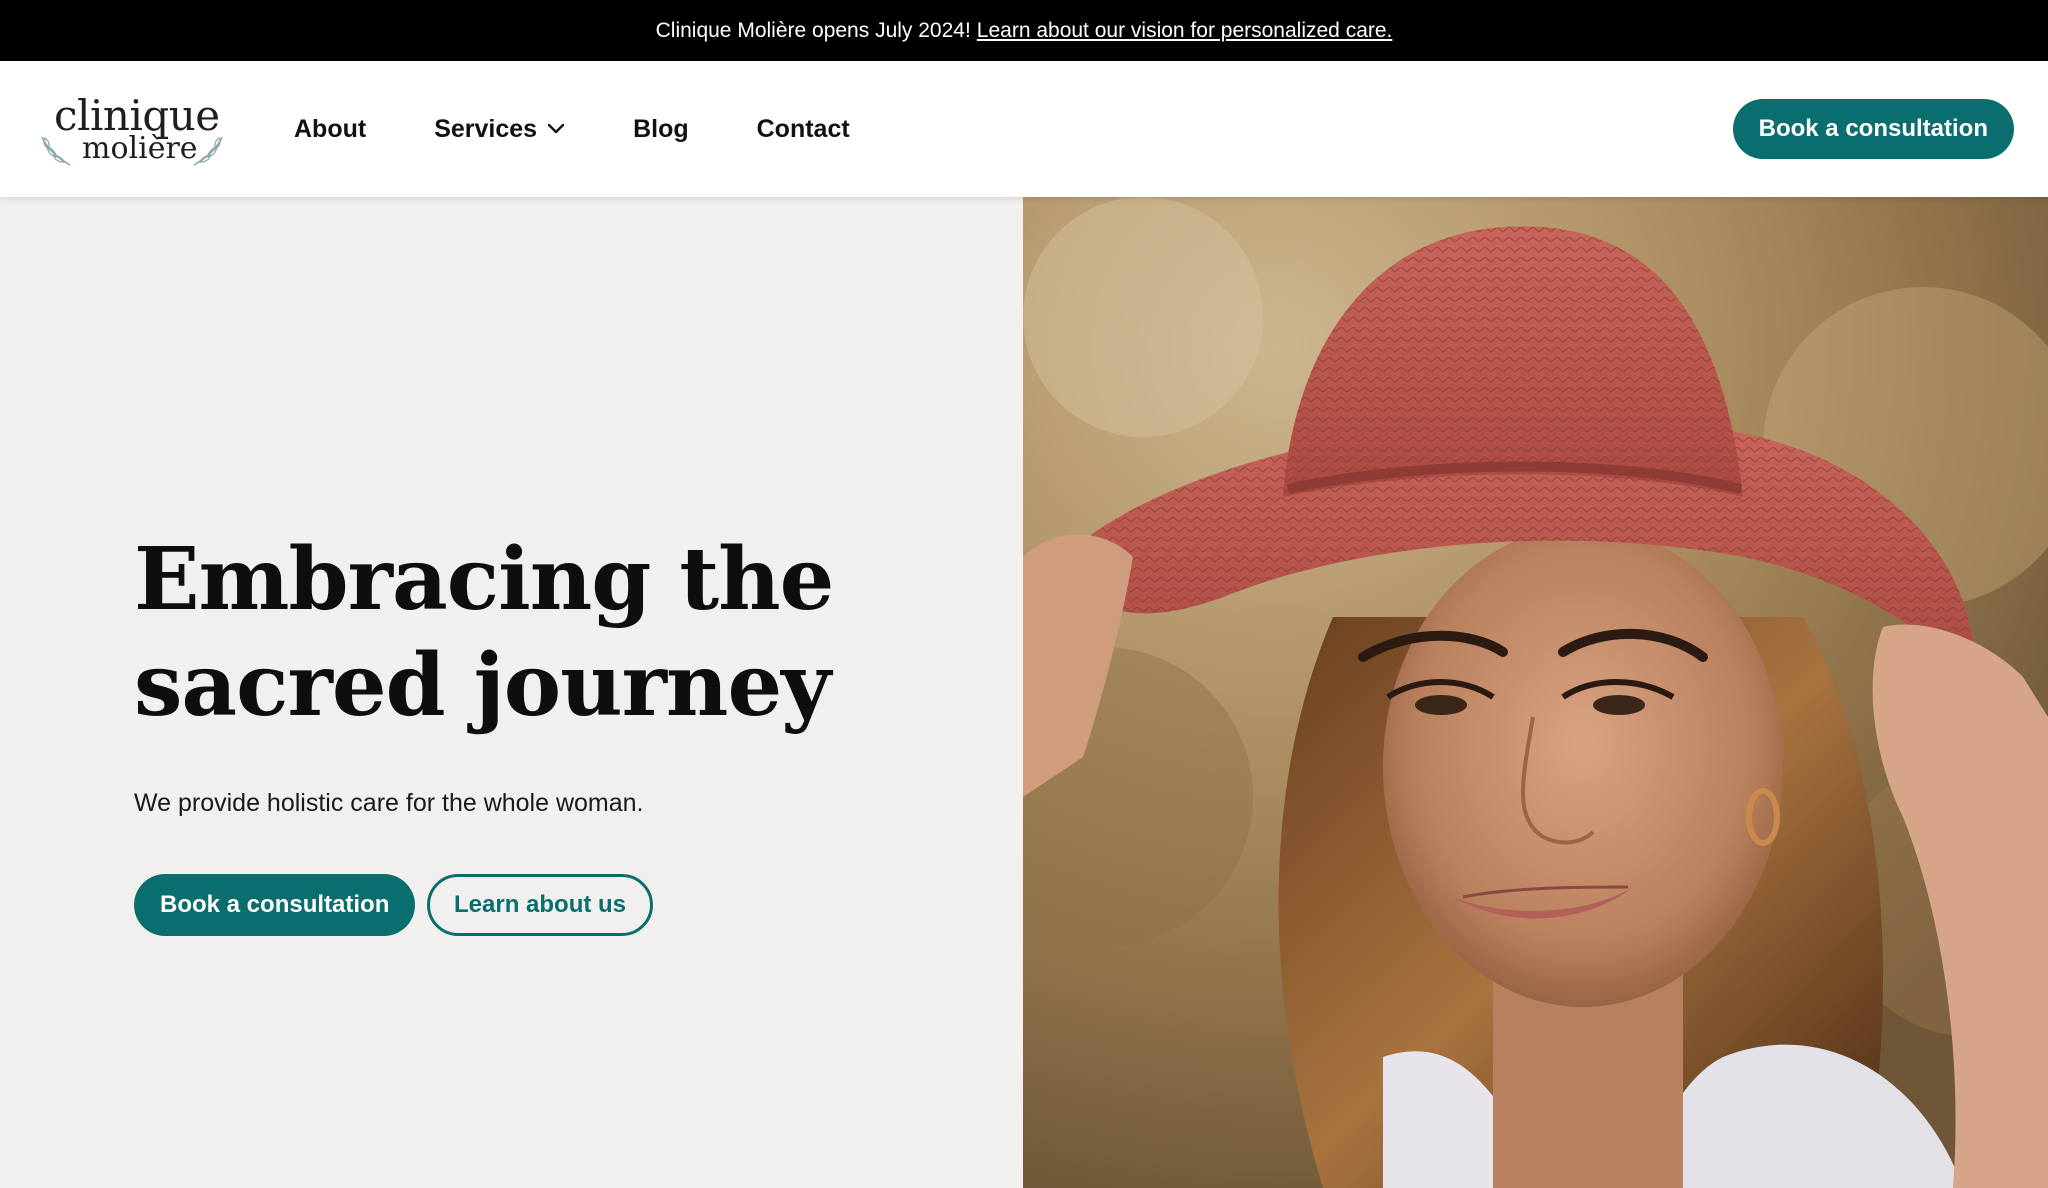 The width and height of the screenshot is (2048, 1188). Describe the element at coordinates (803, 129) in the screenshot. I see `nav-contact: Contact` at that location.